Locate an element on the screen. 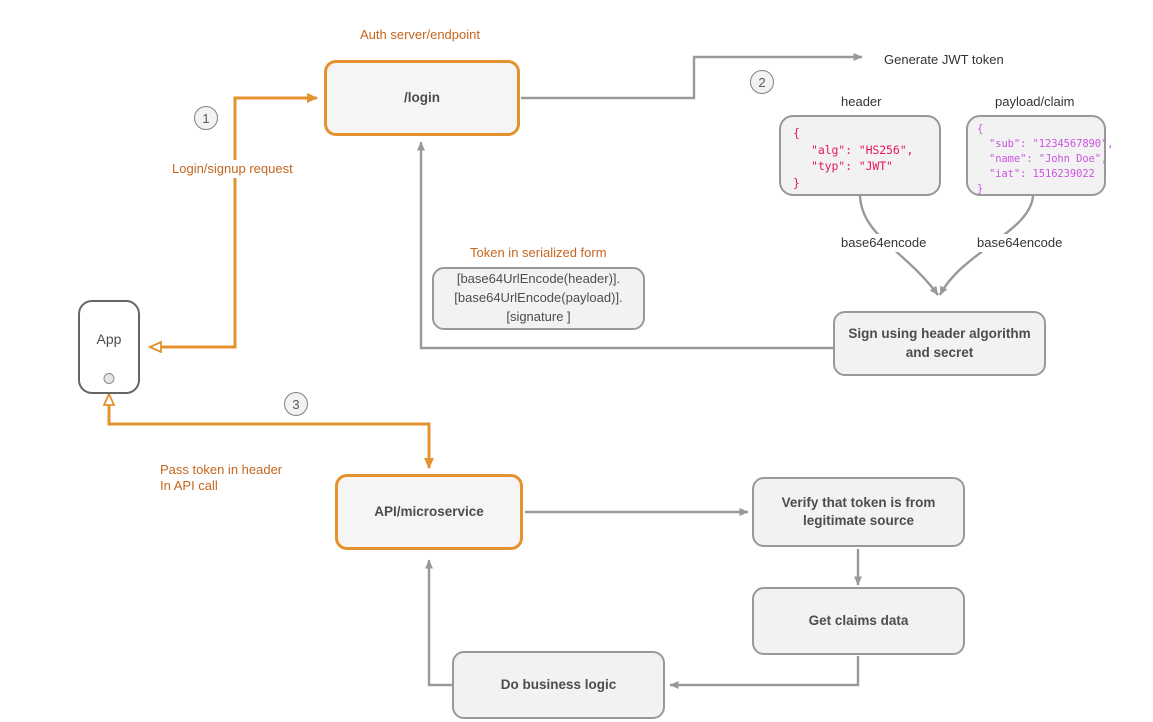 Image resolution: width=1153 pixels, height=722 pixels. edge-claims-to-business is located at coordinates (764, 672).